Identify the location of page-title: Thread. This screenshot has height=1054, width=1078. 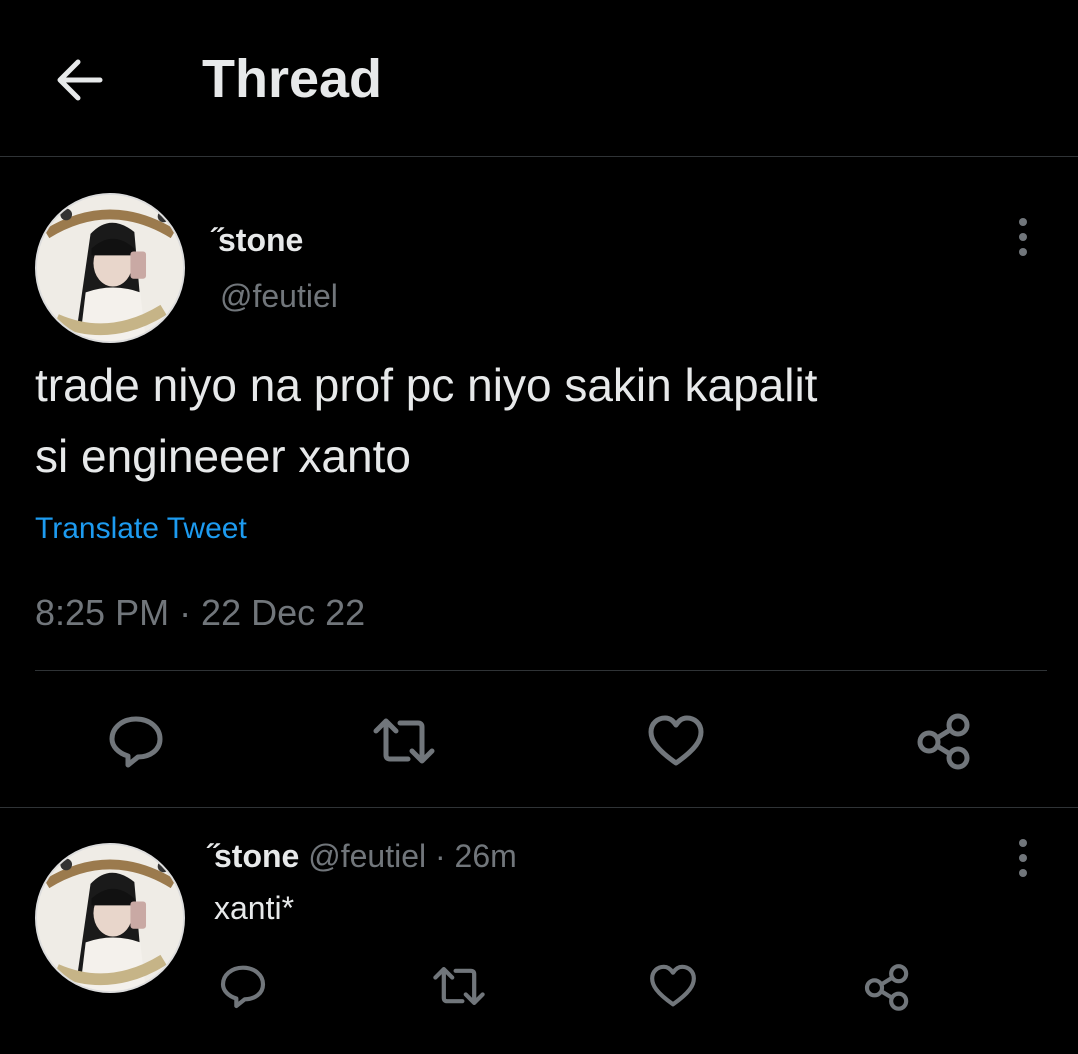
(292, 79).